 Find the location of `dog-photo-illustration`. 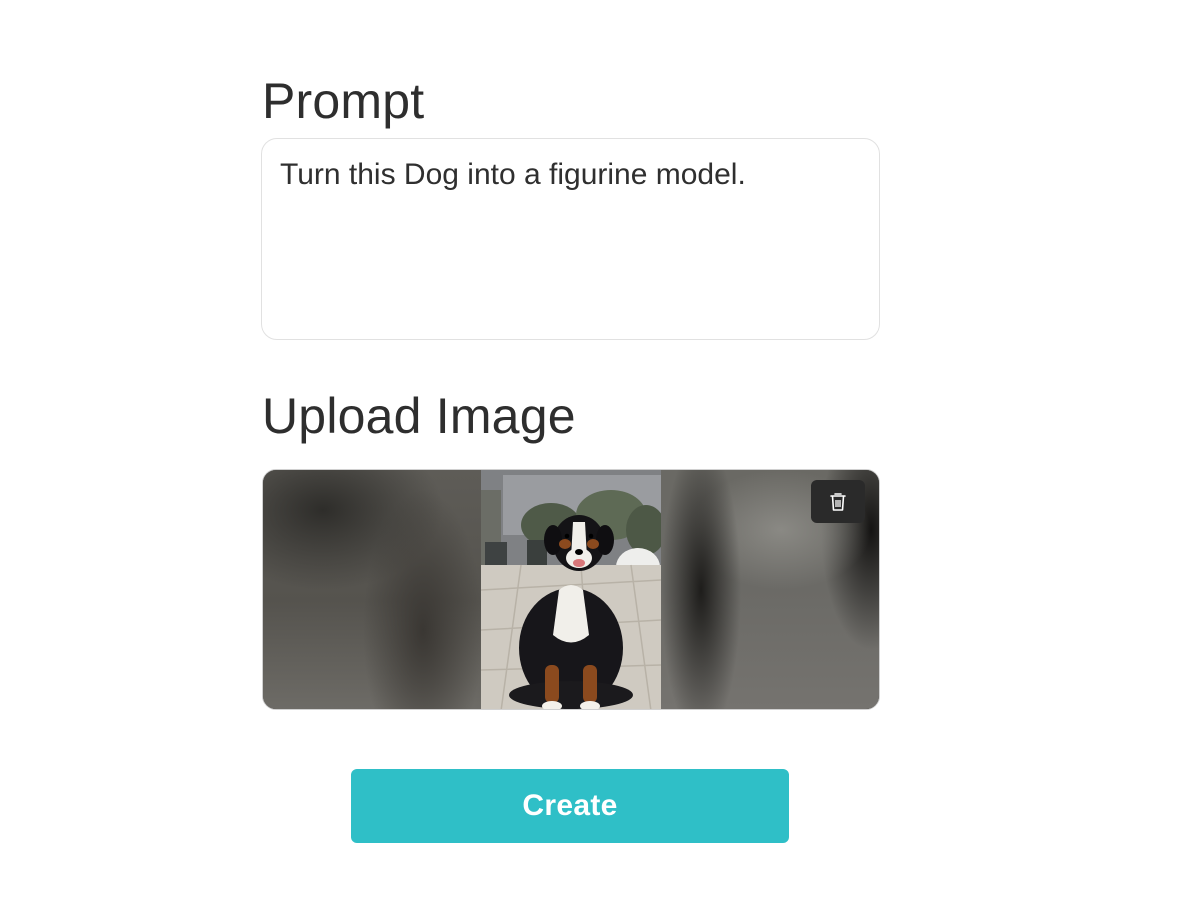

dog-photo-illustration is located at coordinates (571, 589).